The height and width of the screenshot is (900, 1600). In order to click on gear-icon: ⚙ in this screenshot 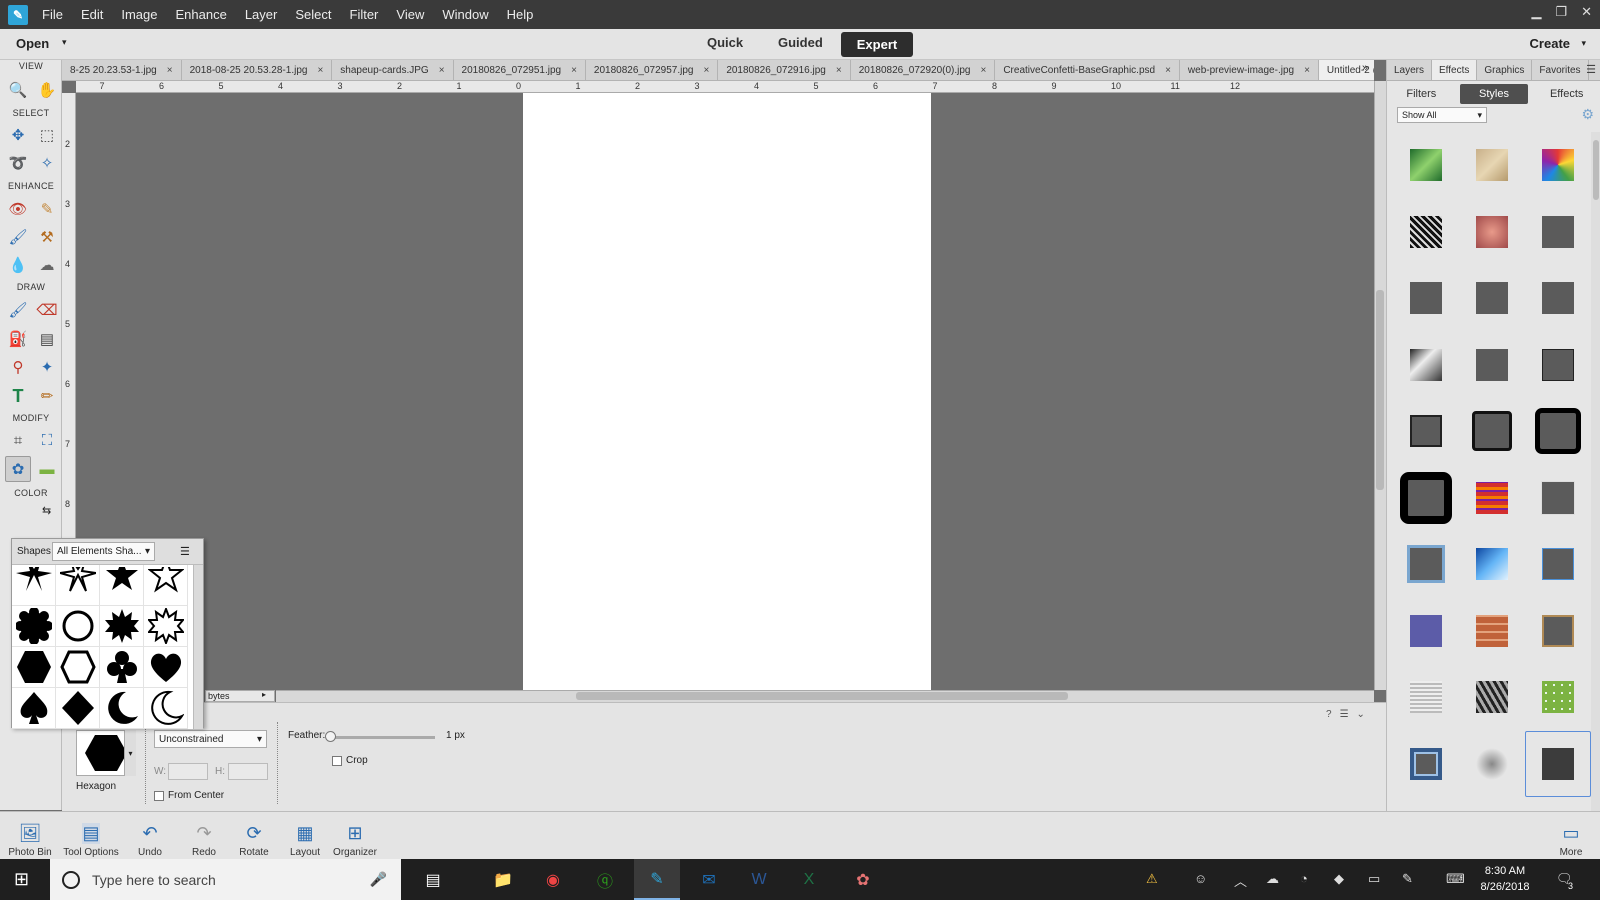, I will do `click(1587, 114)`.